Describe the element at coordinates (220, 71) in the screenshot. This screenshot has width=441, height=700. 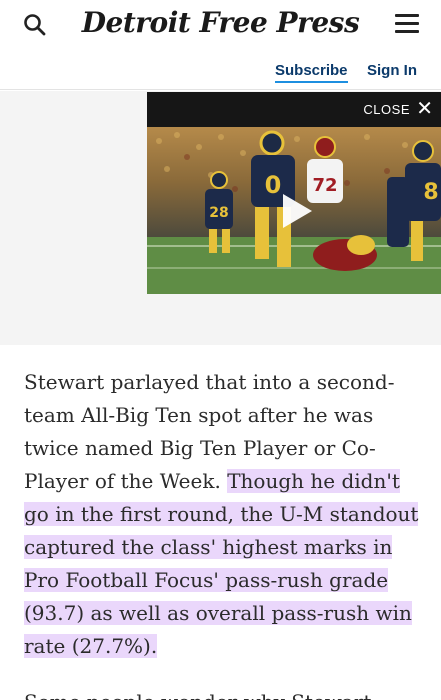
I see `account-bar: Subscribe Sign In` at that location.